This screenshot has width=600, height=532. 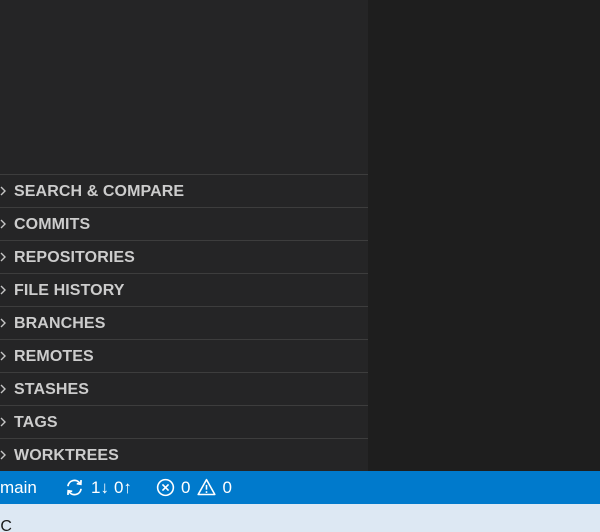 I want to click on warning-triangle-icon, so click(x=206, y=487).